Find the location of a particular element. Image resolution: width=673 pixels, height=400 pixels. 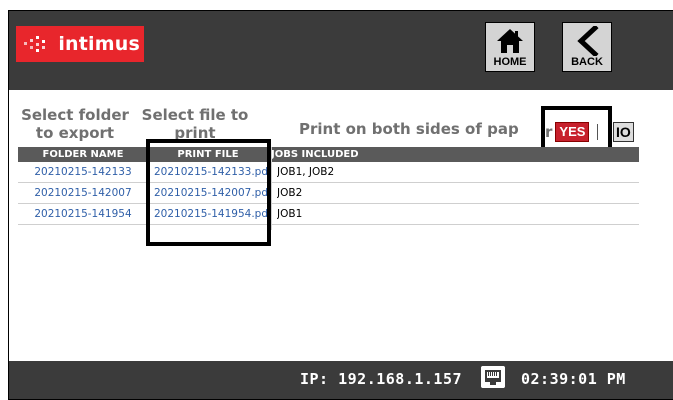

jobs-cell: JOB1, JOB2 is located at coordinates (306, 172).